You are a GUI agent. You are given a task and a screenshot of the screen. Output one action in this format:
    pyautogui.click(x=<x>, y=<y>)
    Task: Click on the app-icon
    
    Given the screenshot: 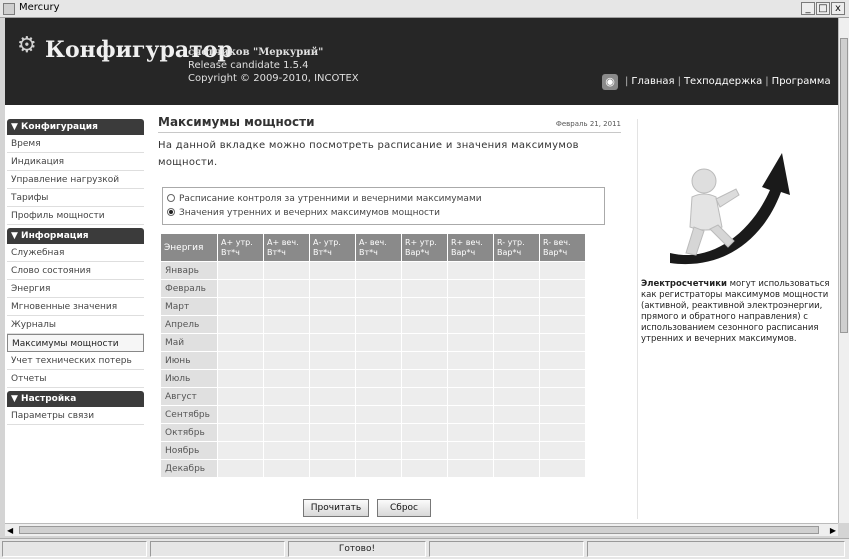 What is the action you would take?
    pyautogui.click(x=9, y=9)
    